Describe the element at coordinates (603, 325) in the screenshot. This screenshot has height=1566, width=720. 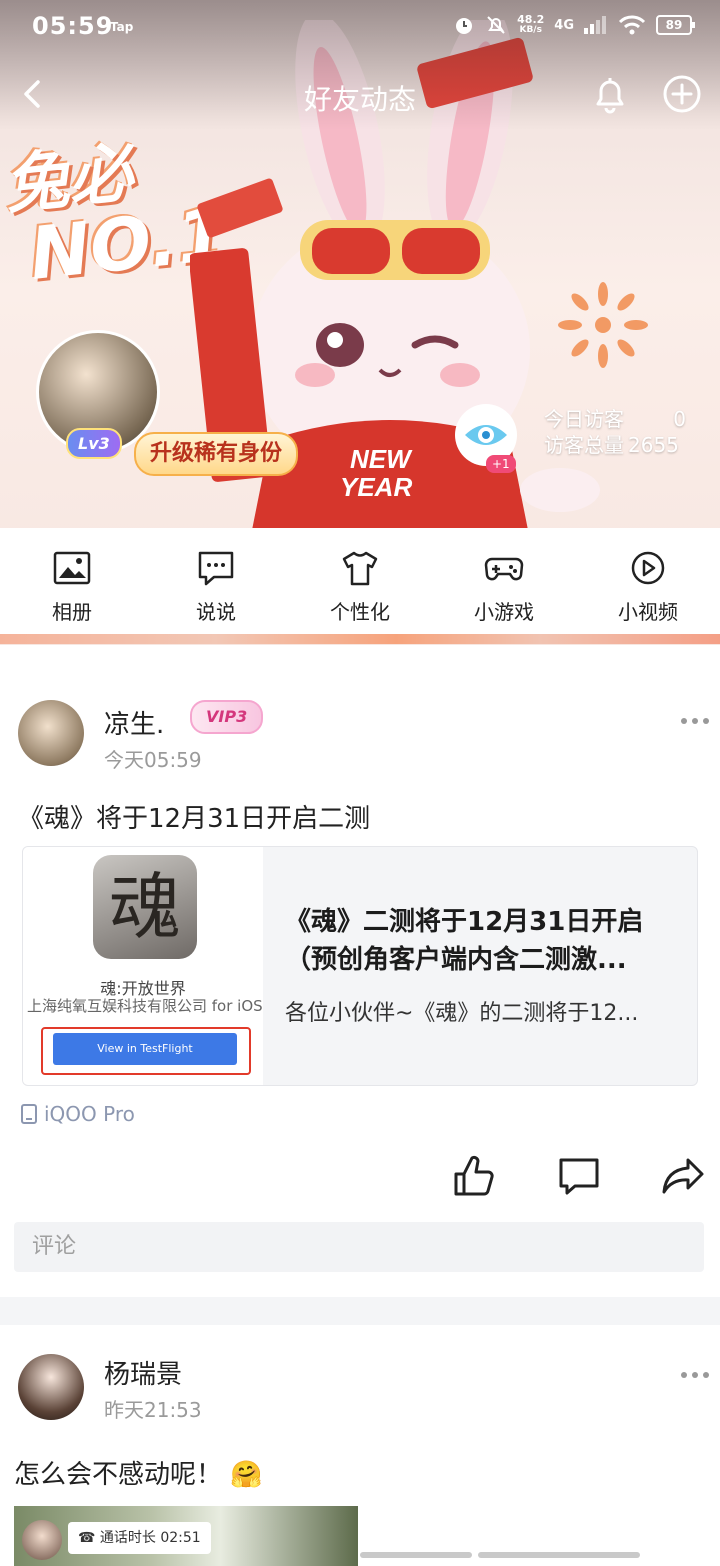
I see `firework-decoration` at that location.